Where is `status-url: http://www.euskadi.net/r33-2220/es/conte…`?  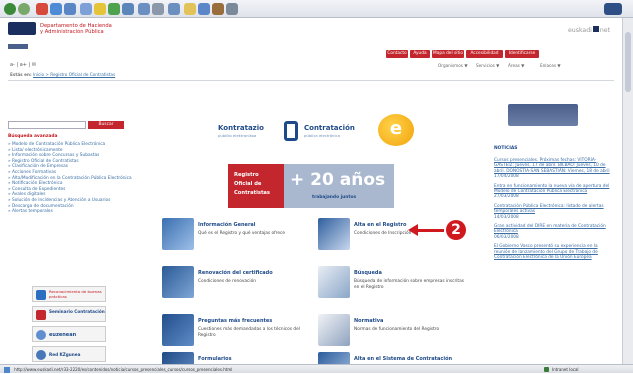 status-url: http://www.euskadi.net/r33-2220/es/conte… is located at coordinates (123, 369).